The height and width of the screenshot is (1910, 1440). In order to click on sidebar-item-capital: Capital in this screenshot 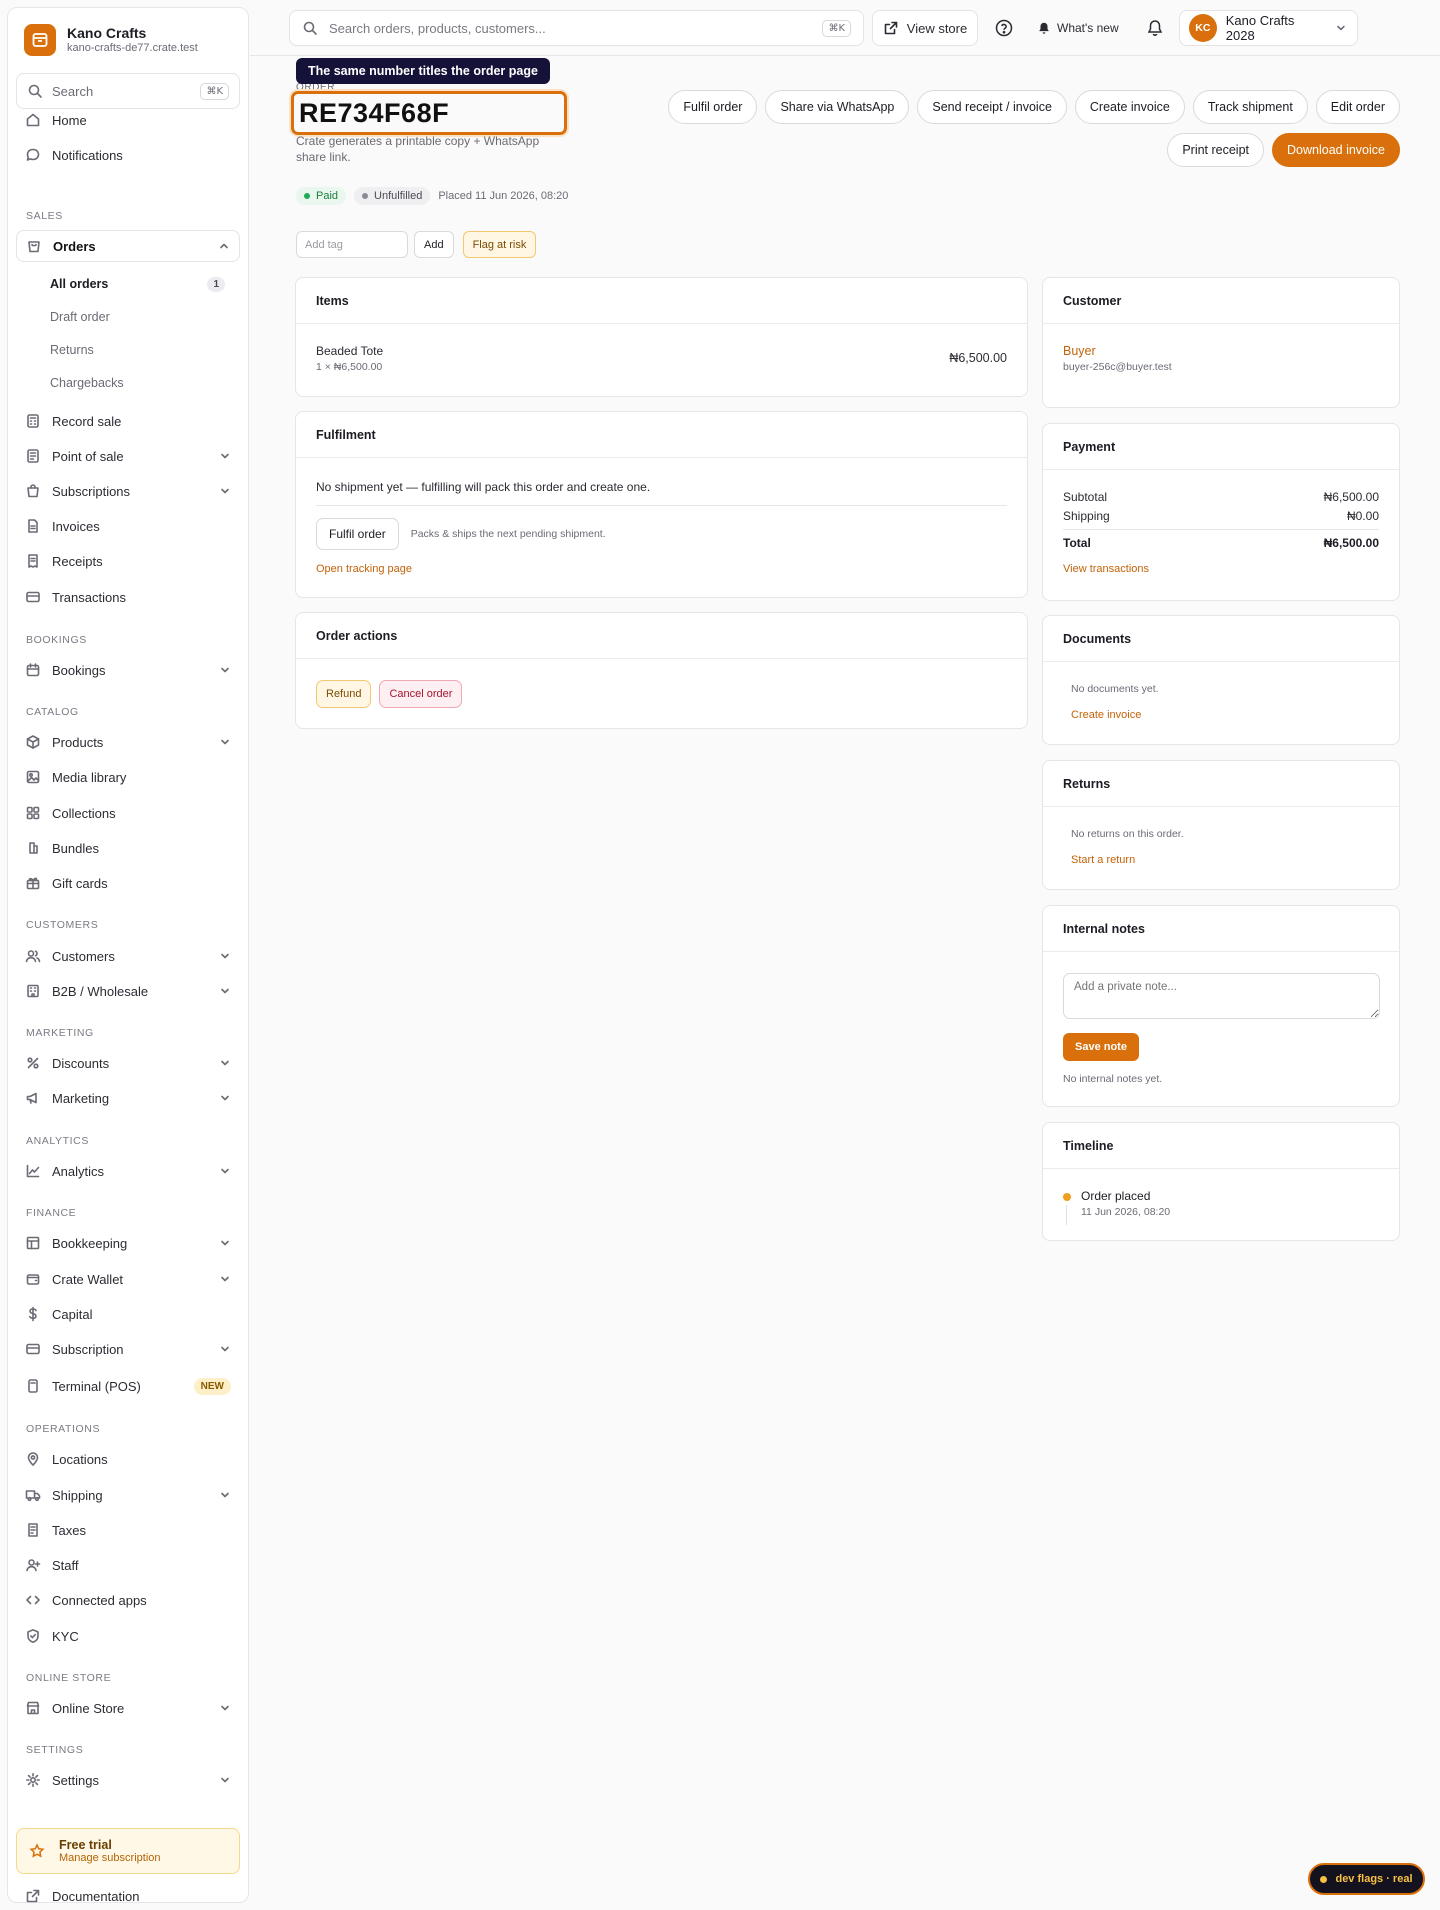, I will do `click(128, 1314)`.